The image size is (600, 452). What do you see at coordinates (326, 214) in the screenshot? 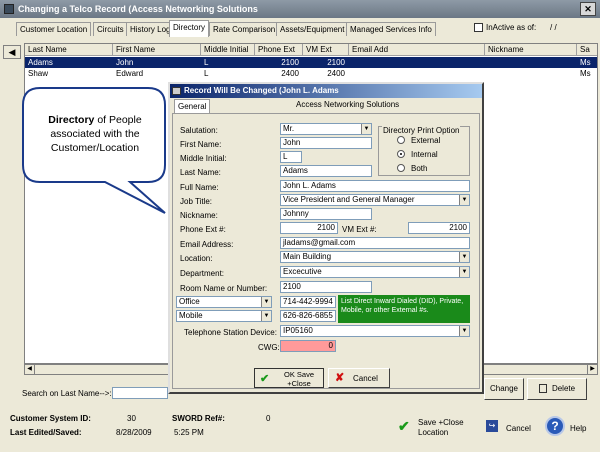
I see `nickname-field: Johnny` at bounding box center [326, 214].